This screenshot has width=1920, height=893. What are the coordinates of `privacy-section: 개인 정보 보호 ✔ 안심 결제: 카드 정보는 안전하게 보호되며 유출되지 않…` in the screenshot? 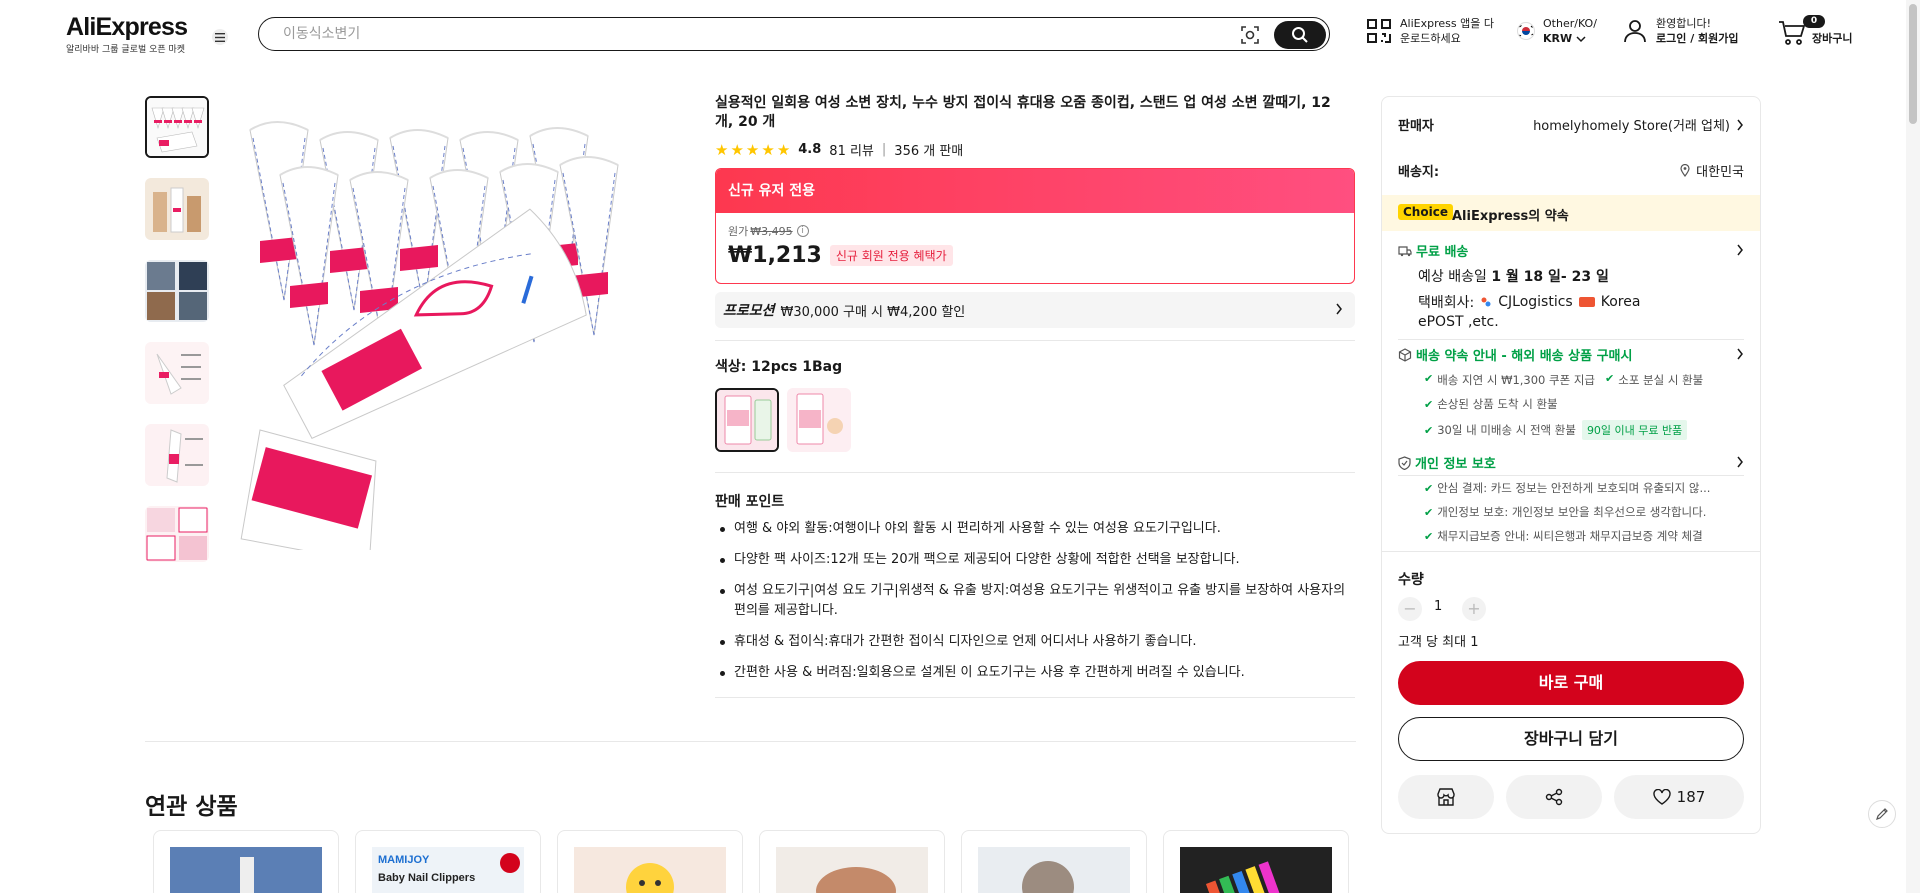 It's located at (1571, 497).